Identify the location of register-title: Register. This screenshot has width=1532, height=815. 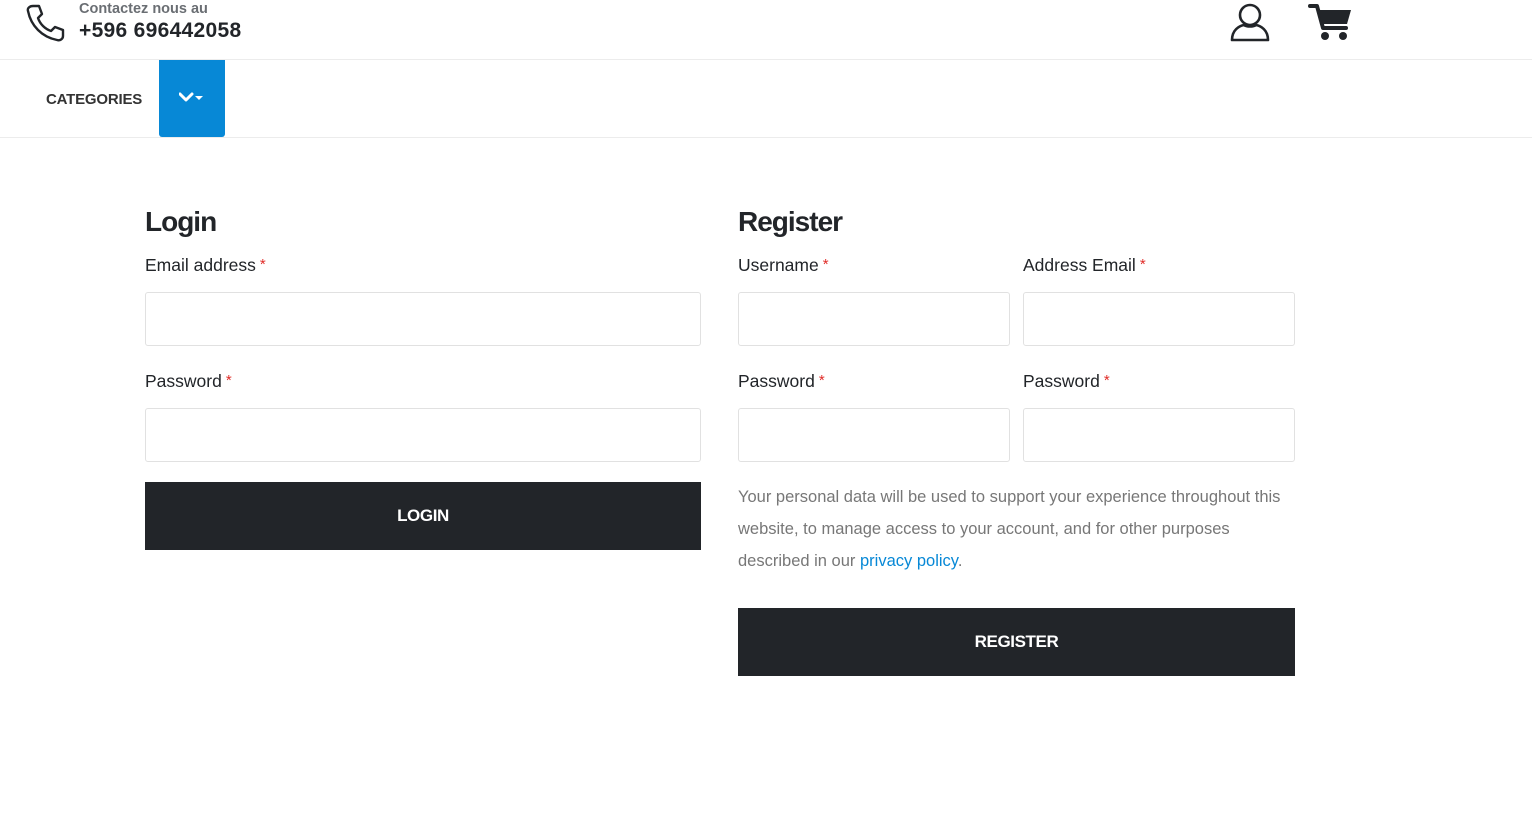
(790, 221).